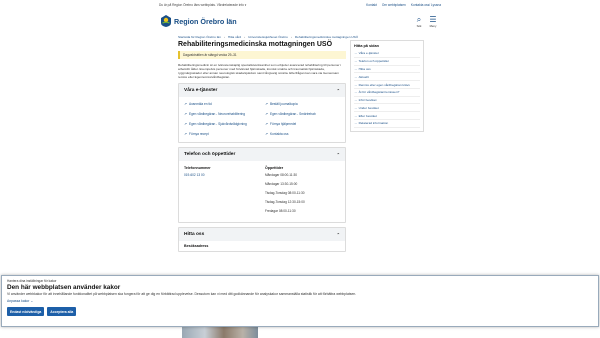 The width and height of the screenshot is (600, 338). What do you see at coordinates (221, 175) in the screenshot?
I see `phone-number: 019-602 13 00` at bounding box center [221, 175].